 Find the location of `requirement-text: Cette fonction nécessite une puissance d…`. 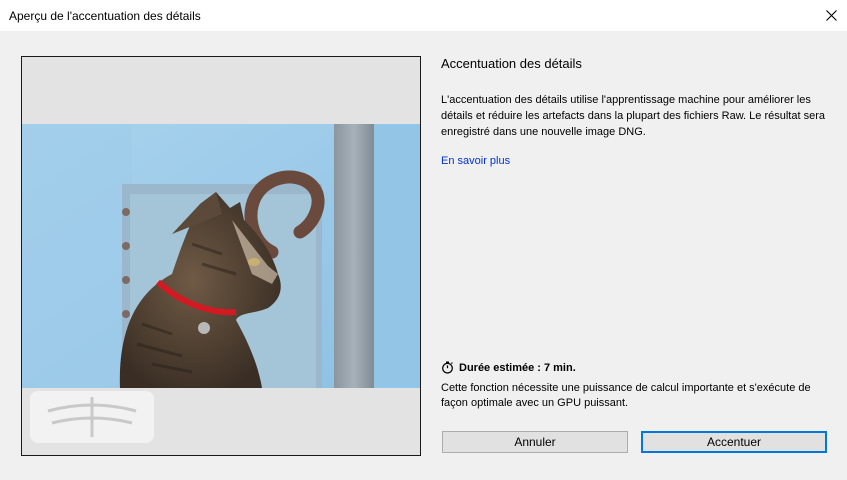

requirement-text: Cette fonction nécessite une puissance d… is located at coordinates (626, 395).